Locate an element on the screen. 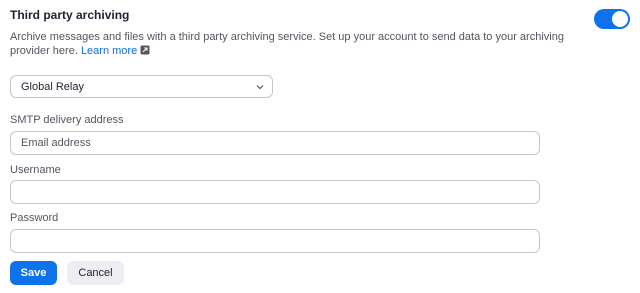 This screenshot has width=640, height=293. smtp-email-input is located at coordinates (275, 143).